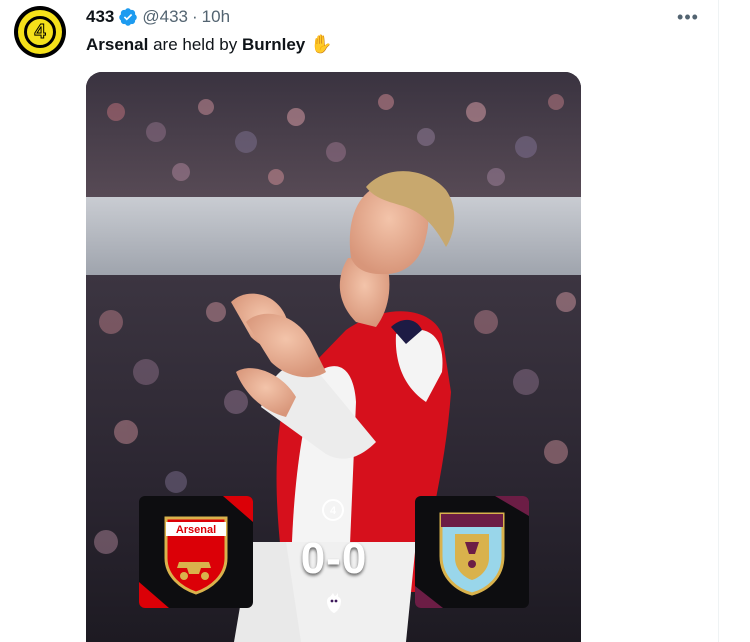 This screenshot has height=642, width=750. I want to click on tweet-text: Arsenal are held by Burnley ✋, so click(209, 44).